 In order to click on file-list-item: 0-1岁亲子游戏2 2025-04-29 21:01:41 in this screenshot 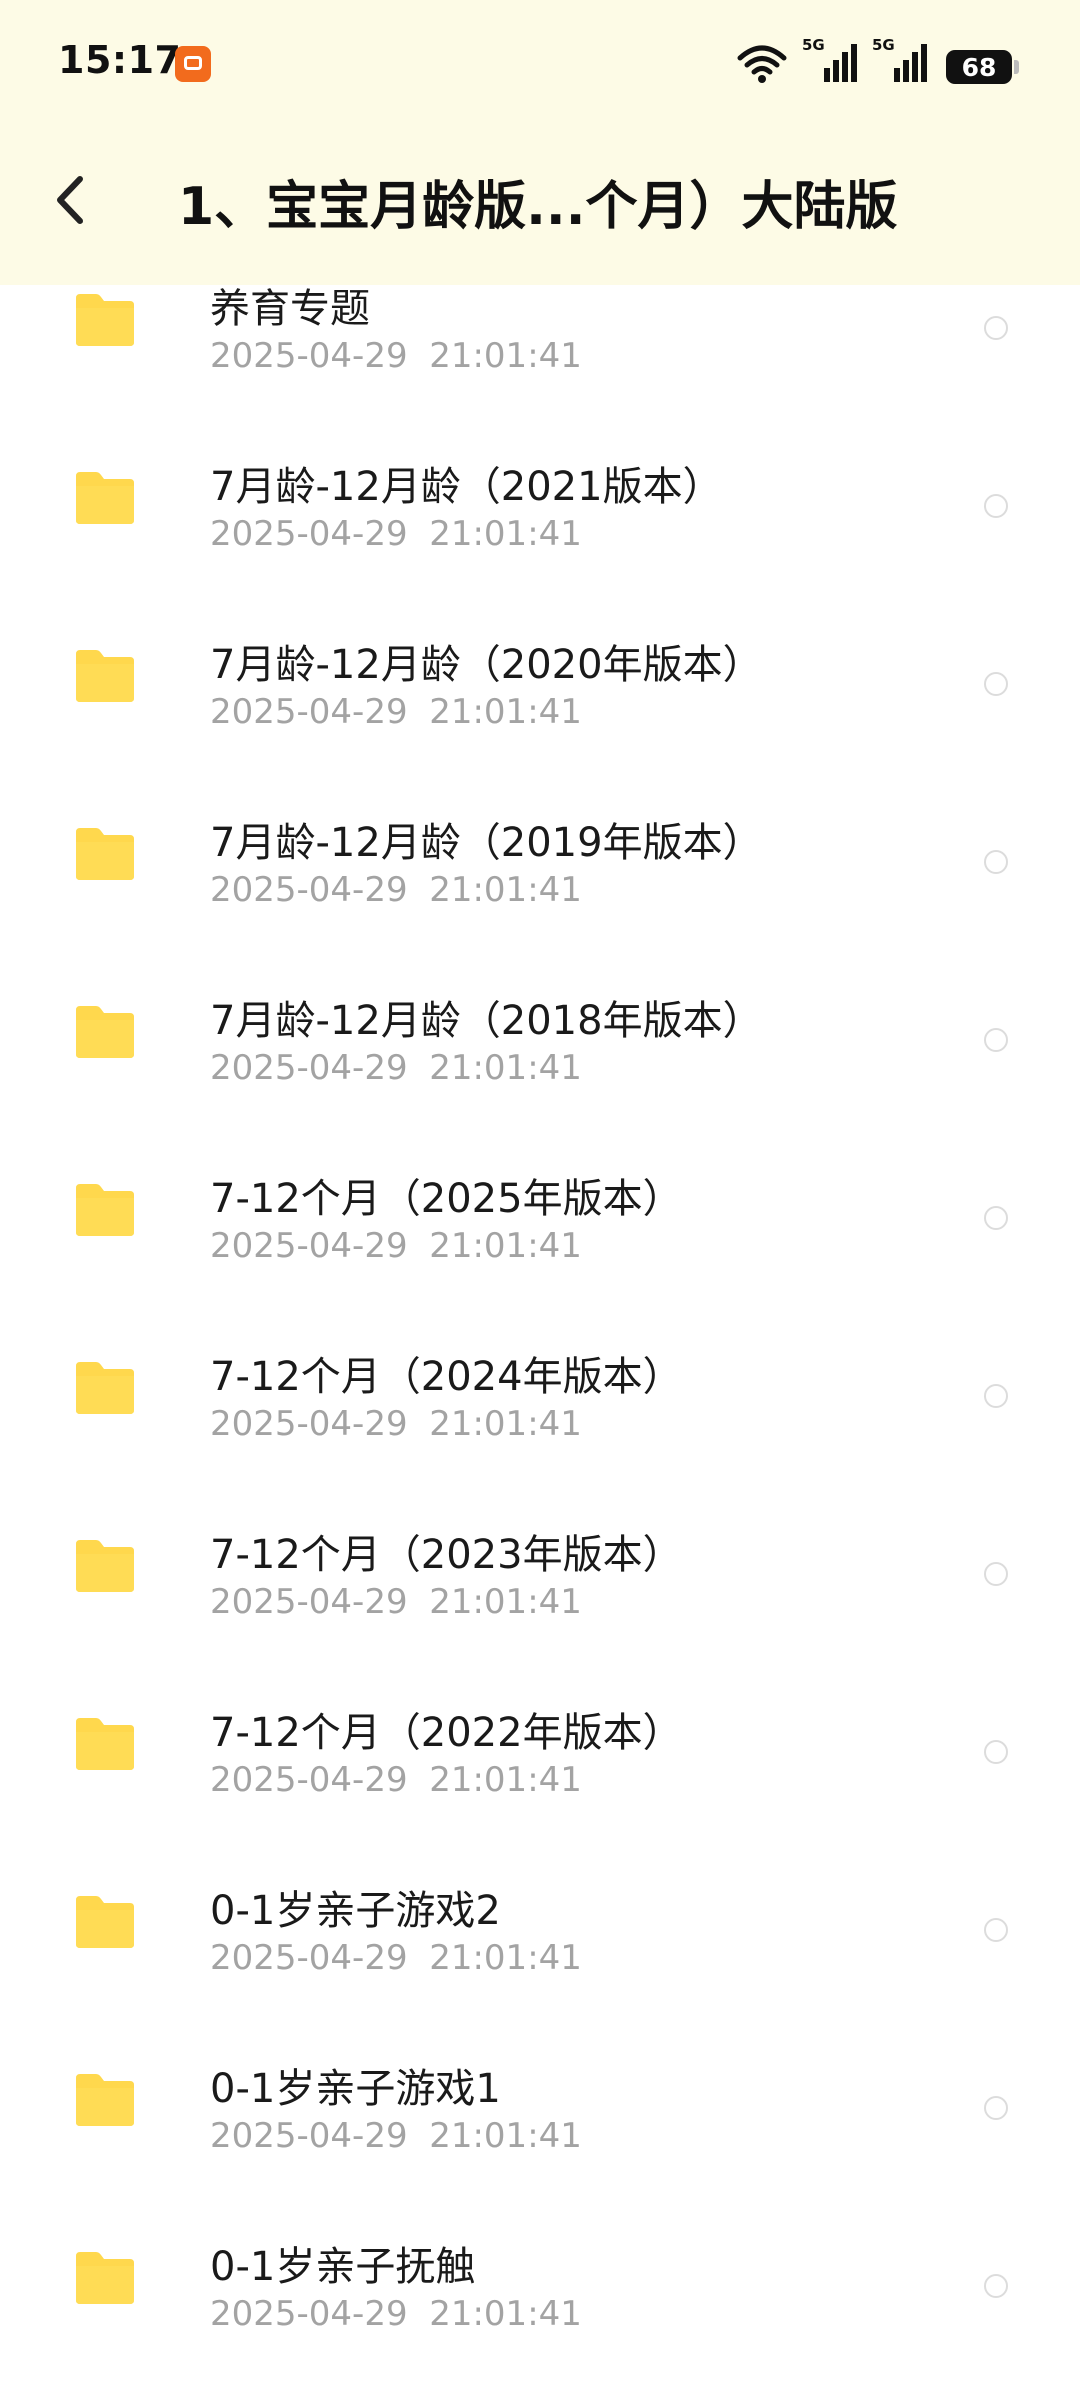, I will do `click(540, 1961)`.